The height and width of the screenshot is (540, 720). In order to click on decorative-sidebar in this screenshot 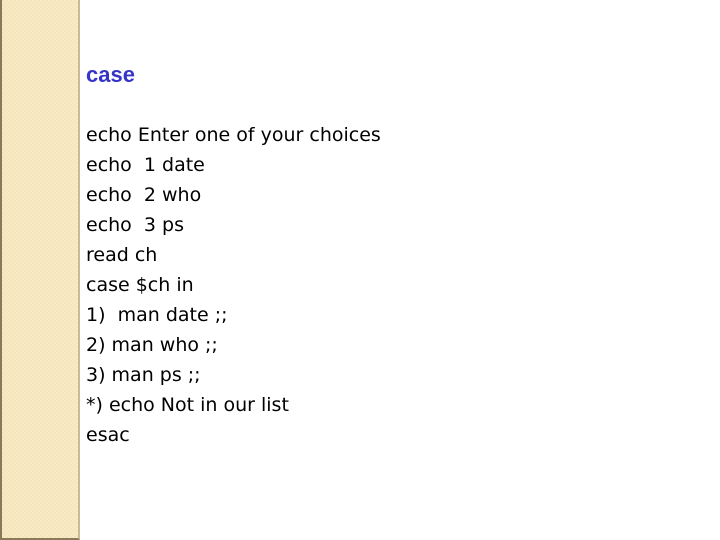, I will do `click(40, 270)`.